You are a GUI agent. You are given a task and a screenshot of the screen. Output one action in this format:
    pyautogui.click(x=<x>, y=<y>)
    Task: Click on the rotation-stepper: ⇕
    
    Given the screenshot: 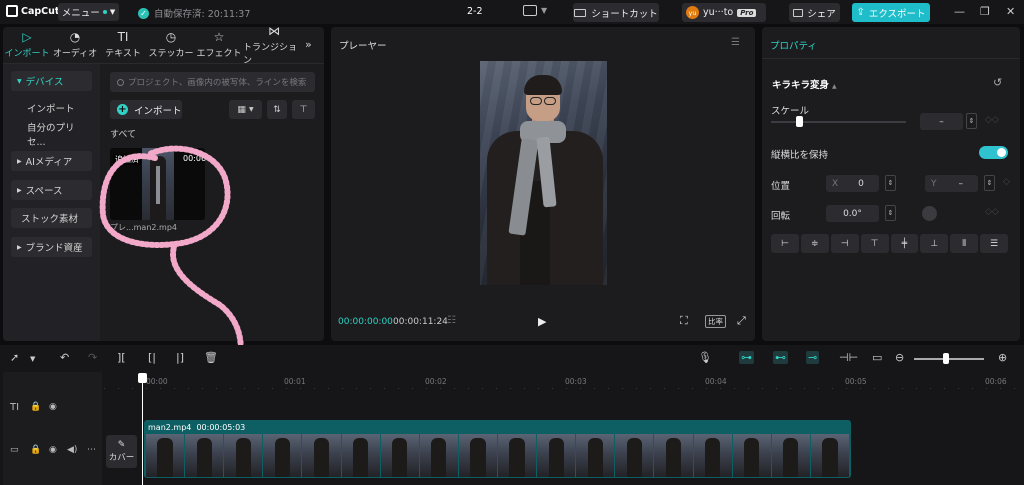 What is the action you would take?
    pyautogui.click(x=890, y=213)
    